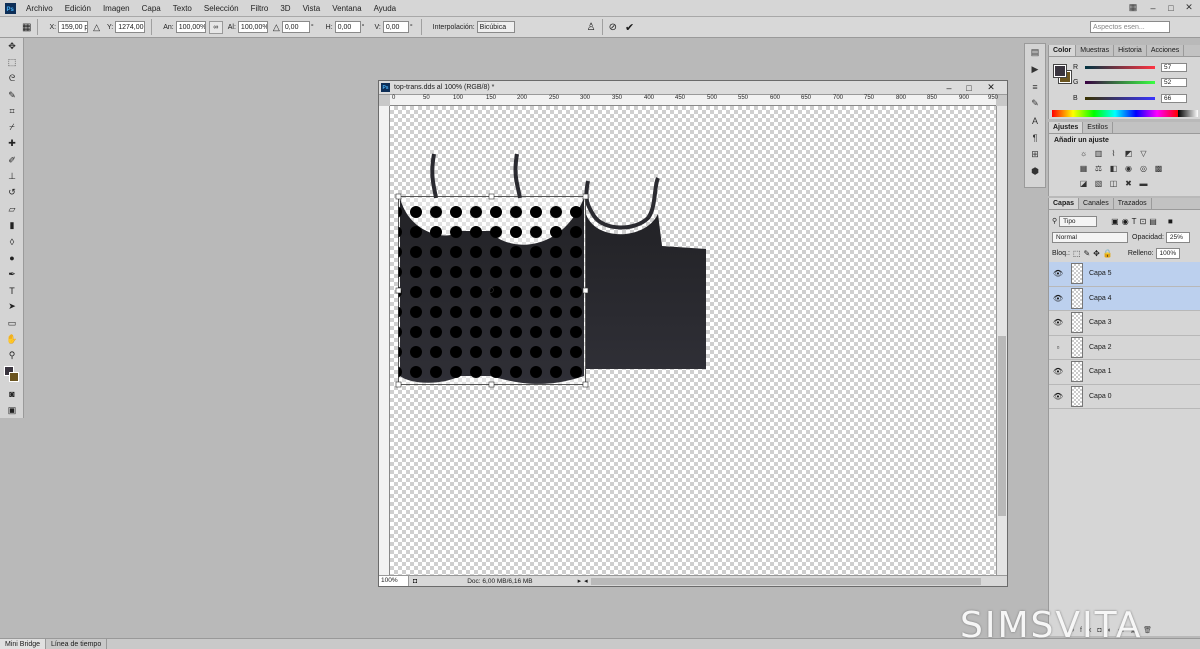 This screenshot has height=649, width=1200. Describe the element at coordinates (260, 8) in the screenshot. I see `menu-filtro: Filtro` at that location.